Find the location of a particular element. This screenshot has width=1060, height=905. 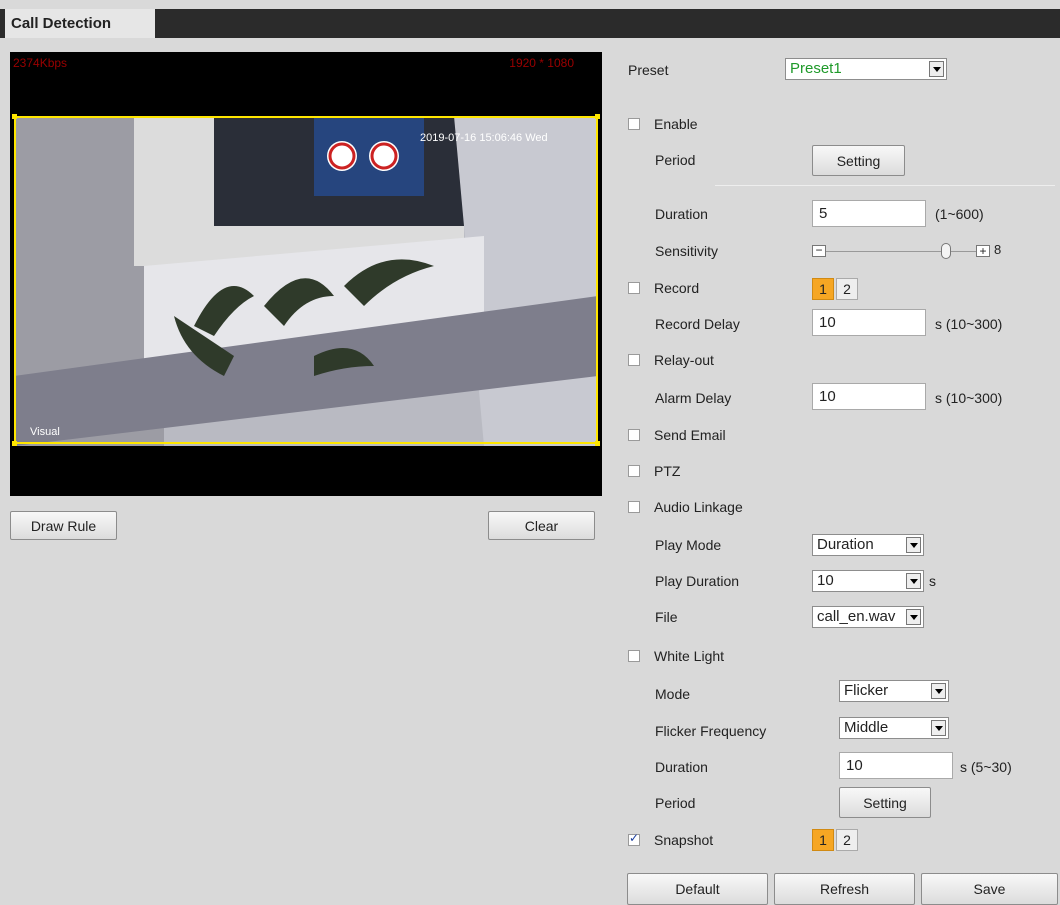

alarm-delay-input: 10 is located at coordinates (869, 396).